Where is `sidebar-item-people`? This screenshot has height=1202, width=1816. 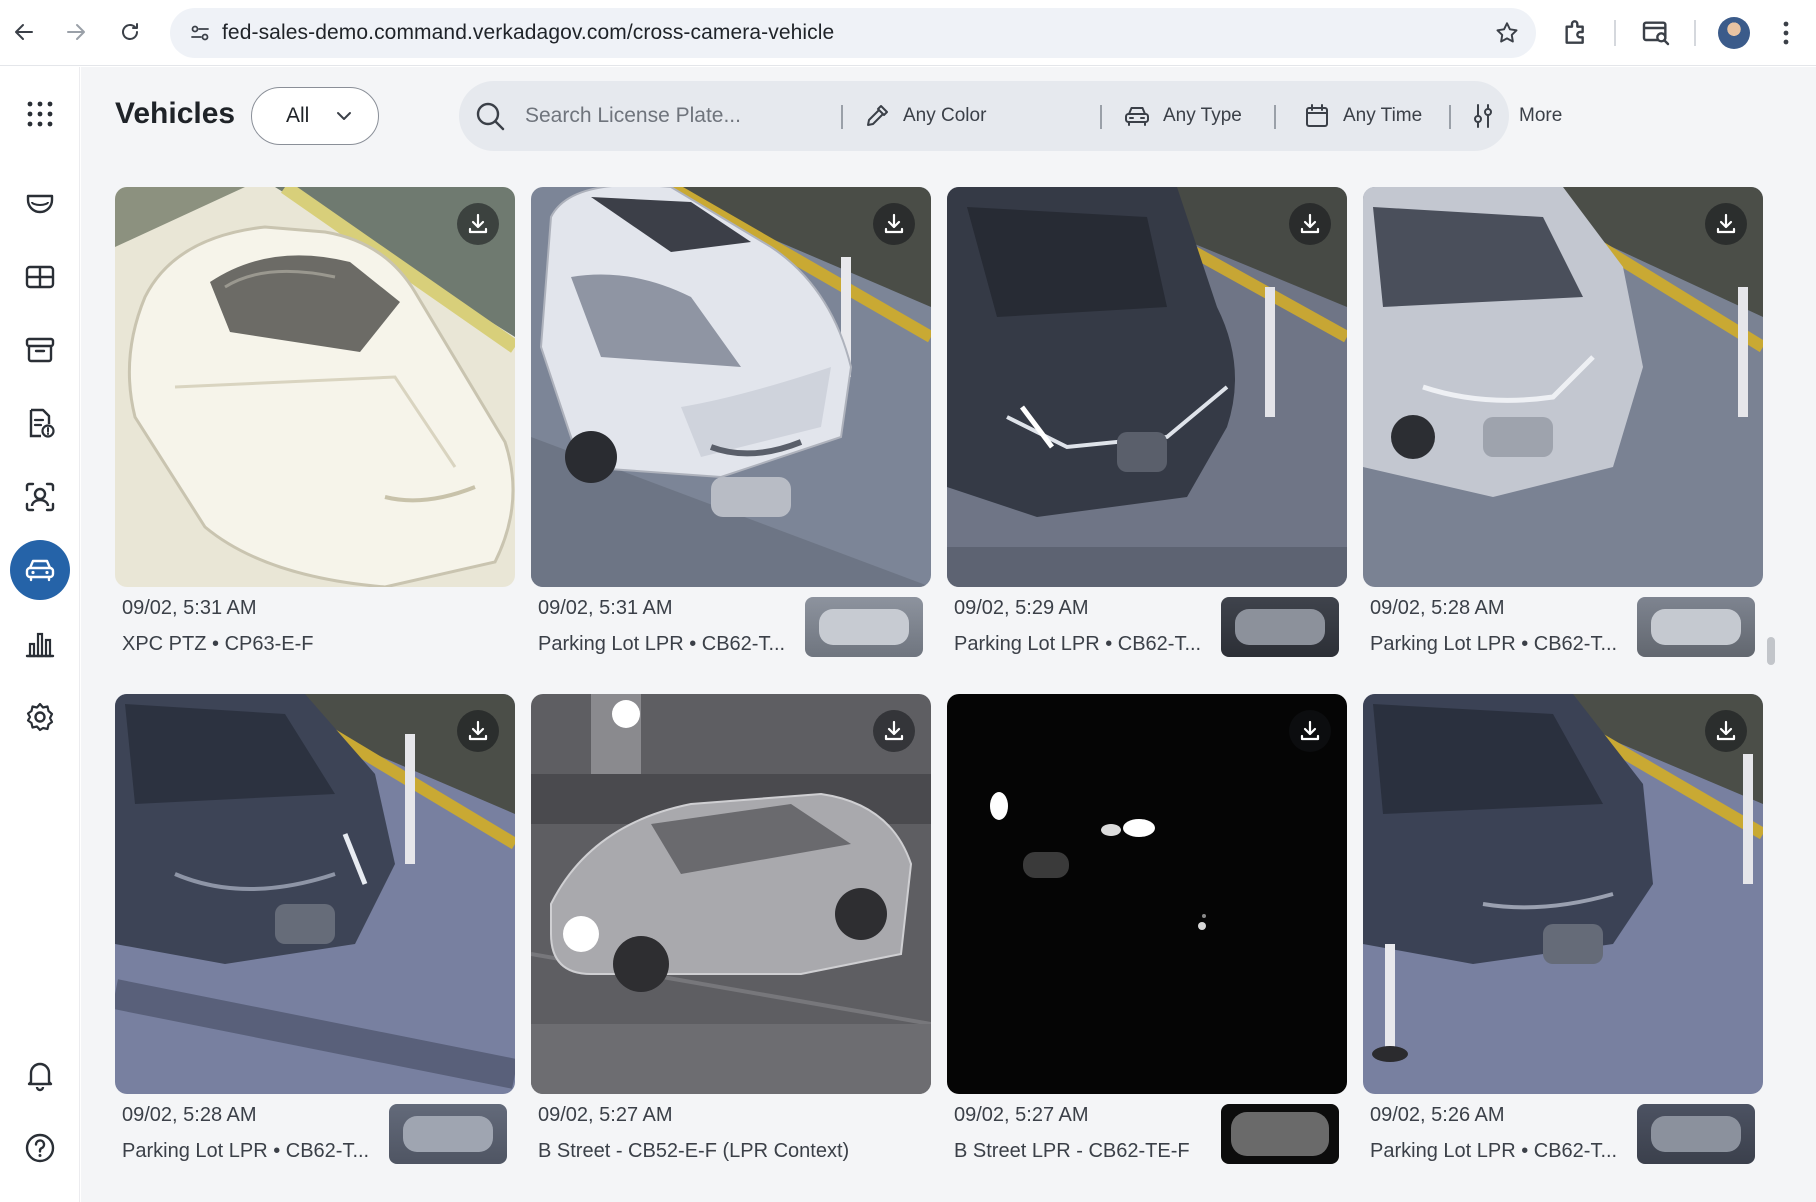
sidebar-item-people is located at coordinates (40, 497).